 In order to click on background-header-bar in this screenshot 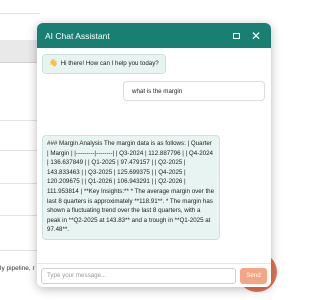, I will do `click(20, 51)`.